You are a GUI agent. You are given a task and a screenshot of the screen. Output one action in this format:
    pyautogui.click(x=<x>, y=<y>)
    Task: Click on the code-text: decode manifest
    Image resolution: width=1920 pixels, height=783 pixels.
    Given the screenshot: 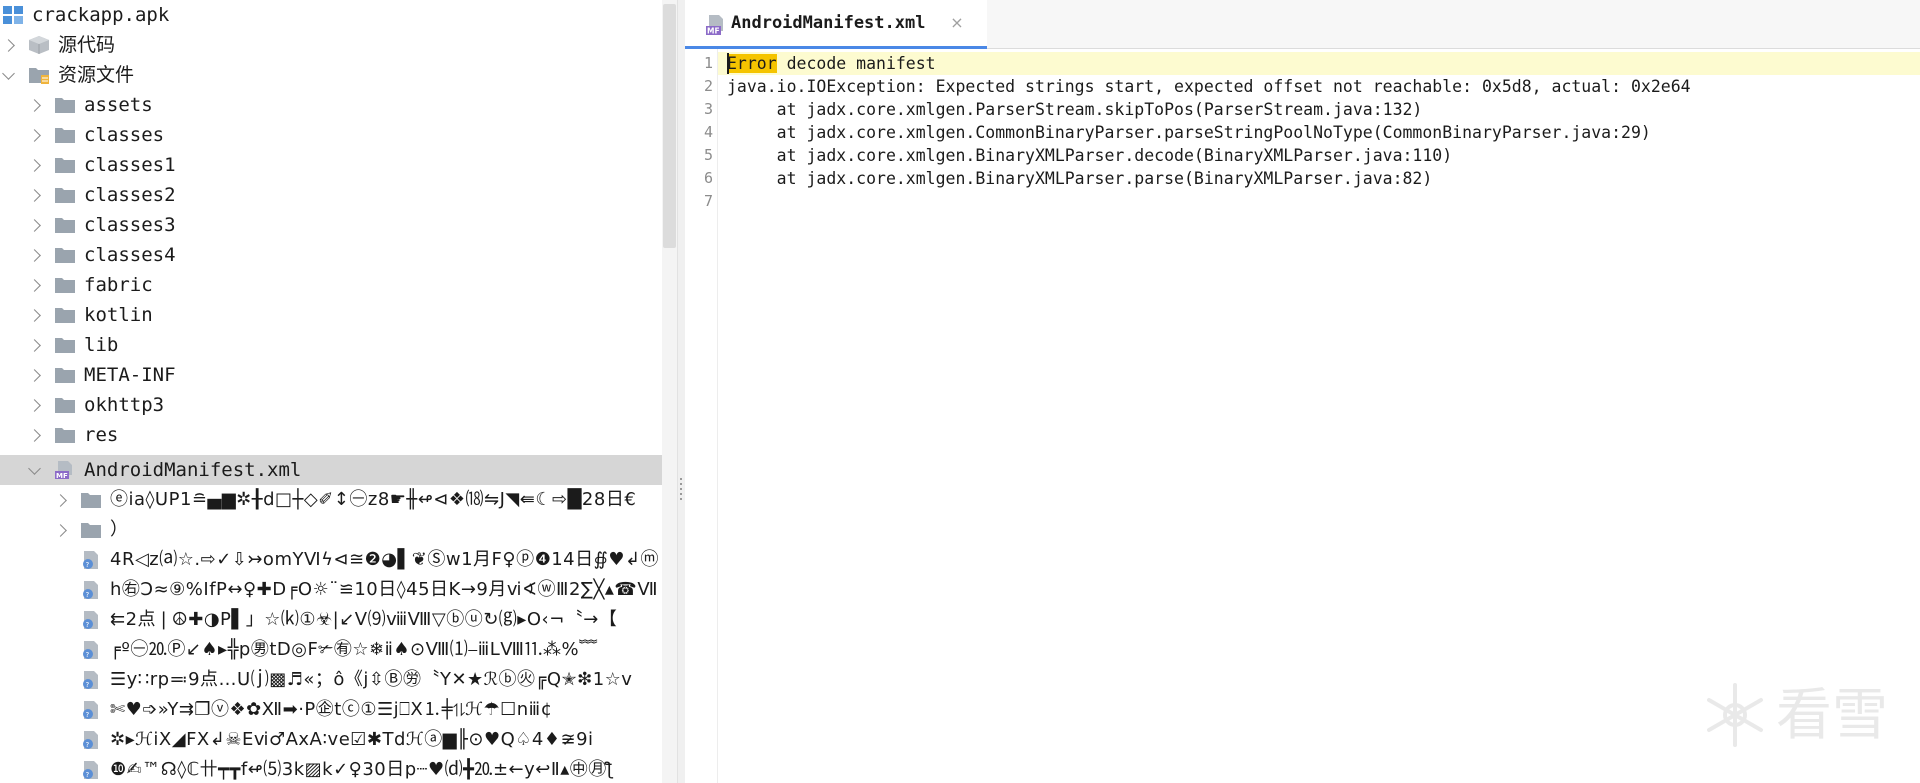 What is the action you would take?
    pyautogui.click(x=856, y=63)
    